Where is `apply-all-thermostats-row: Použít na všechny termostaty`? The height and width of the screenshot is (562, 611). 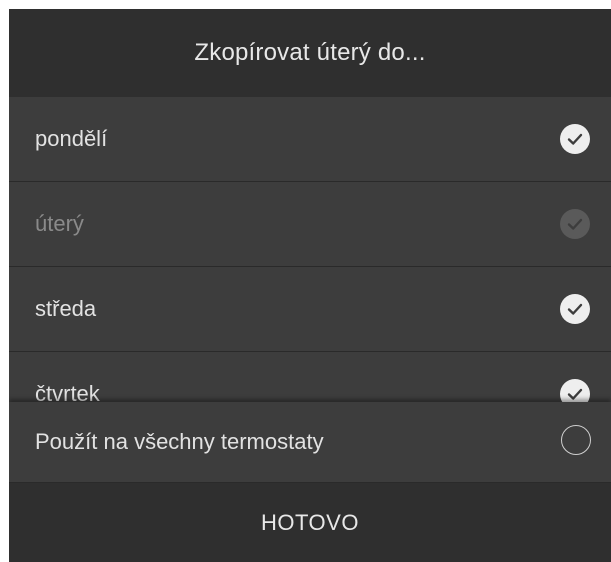
apply-all-thermostats-row: Použít na všechny termostaty is located at coordinates (310, 442).